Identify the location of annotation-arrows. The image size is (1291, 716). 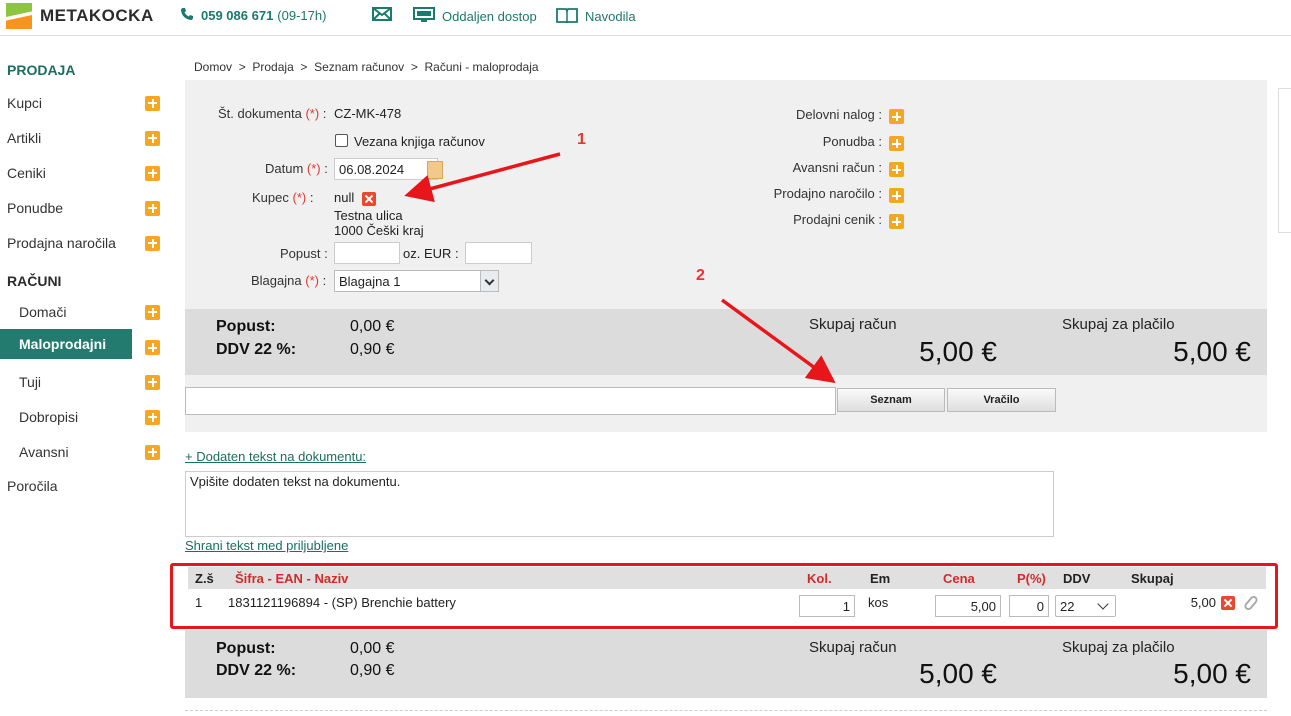
(620, 268).